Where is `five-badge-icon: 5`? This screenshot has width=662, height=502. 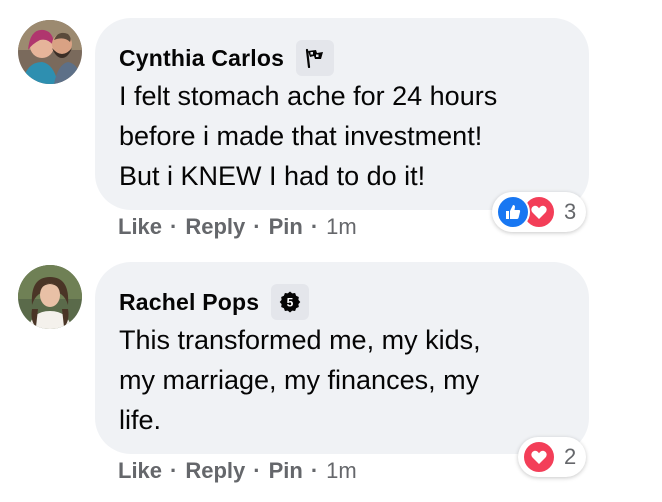 five-badge-icon: 5 is located at coordinates (290, 302).